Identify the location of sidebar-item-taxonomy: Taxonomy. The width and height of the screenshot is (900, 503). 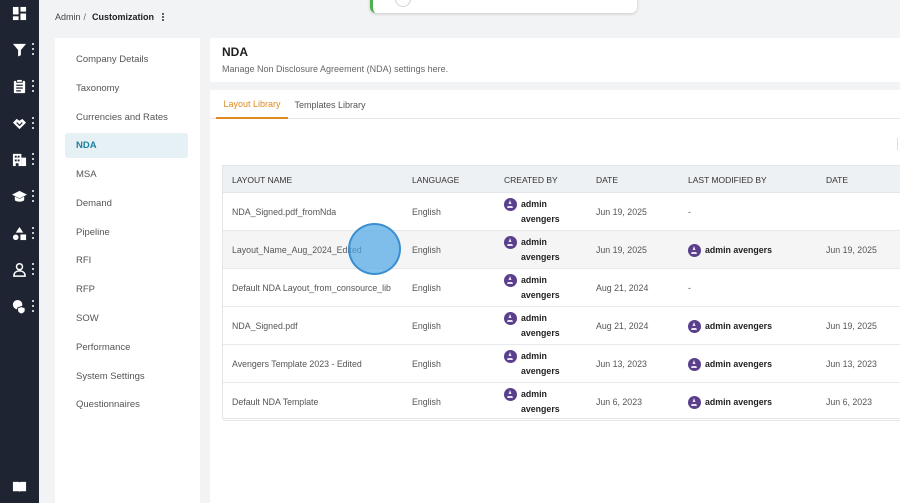
(126, 88).